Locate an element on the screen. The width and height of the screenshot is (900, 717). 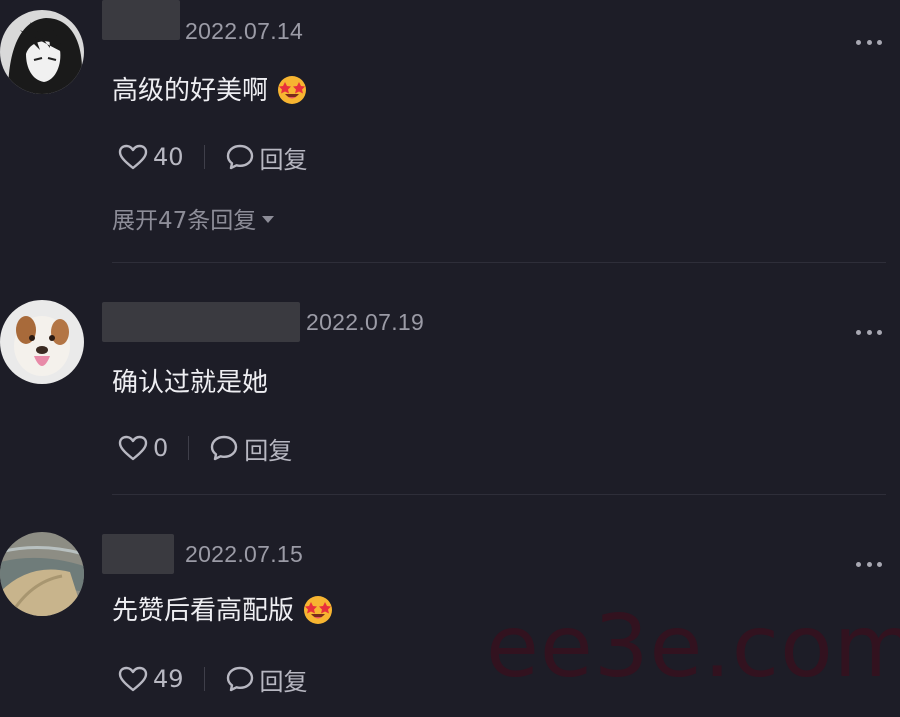
like-count: 0 is located at coordinates (161, 448).